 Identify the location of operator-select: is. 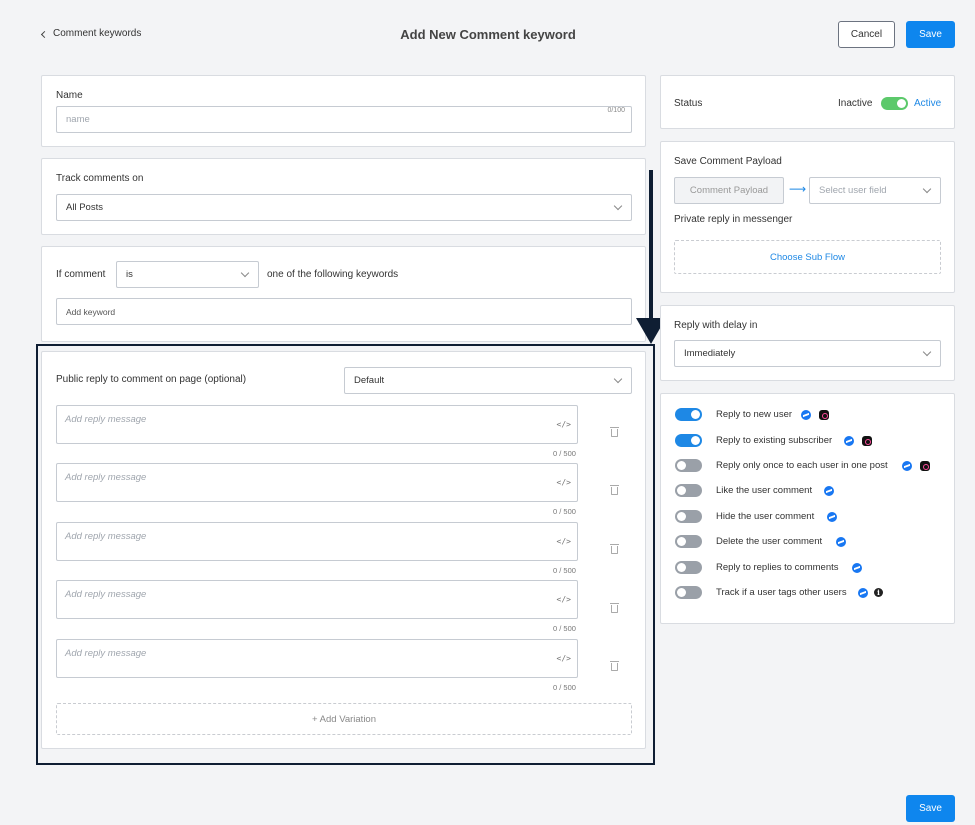
(187, 274).